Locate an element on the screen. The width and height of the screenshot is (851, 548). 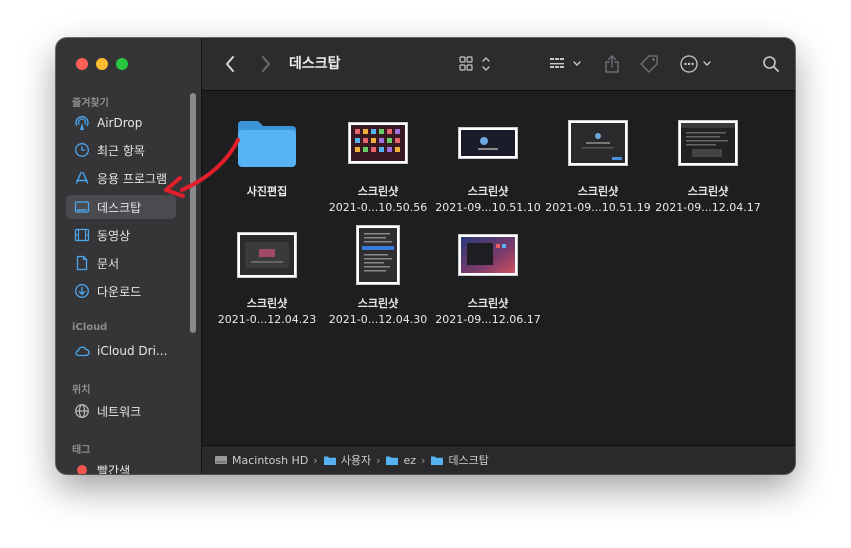
search-button is located at coordinates (771, 64).